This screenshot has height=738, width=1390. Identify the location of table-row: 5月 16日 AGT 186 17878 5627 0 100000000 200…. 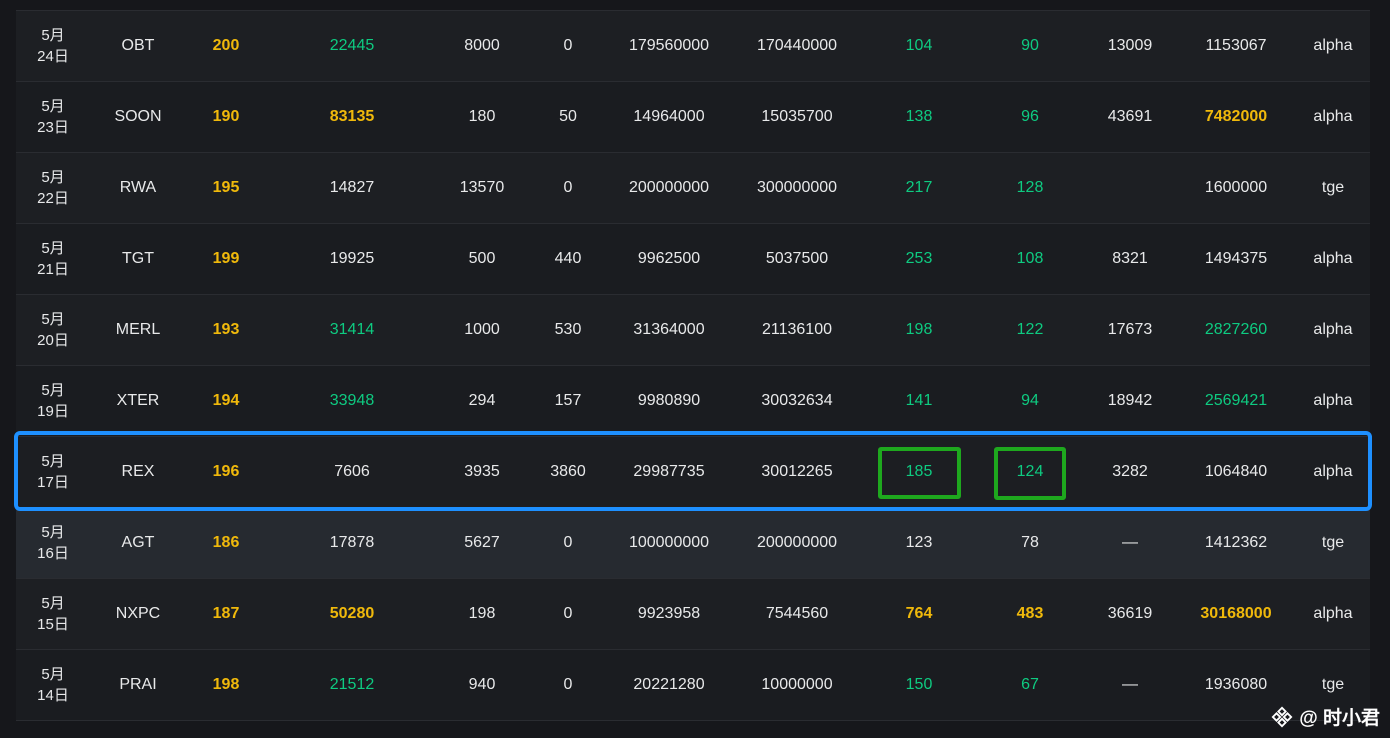
(693, 543).